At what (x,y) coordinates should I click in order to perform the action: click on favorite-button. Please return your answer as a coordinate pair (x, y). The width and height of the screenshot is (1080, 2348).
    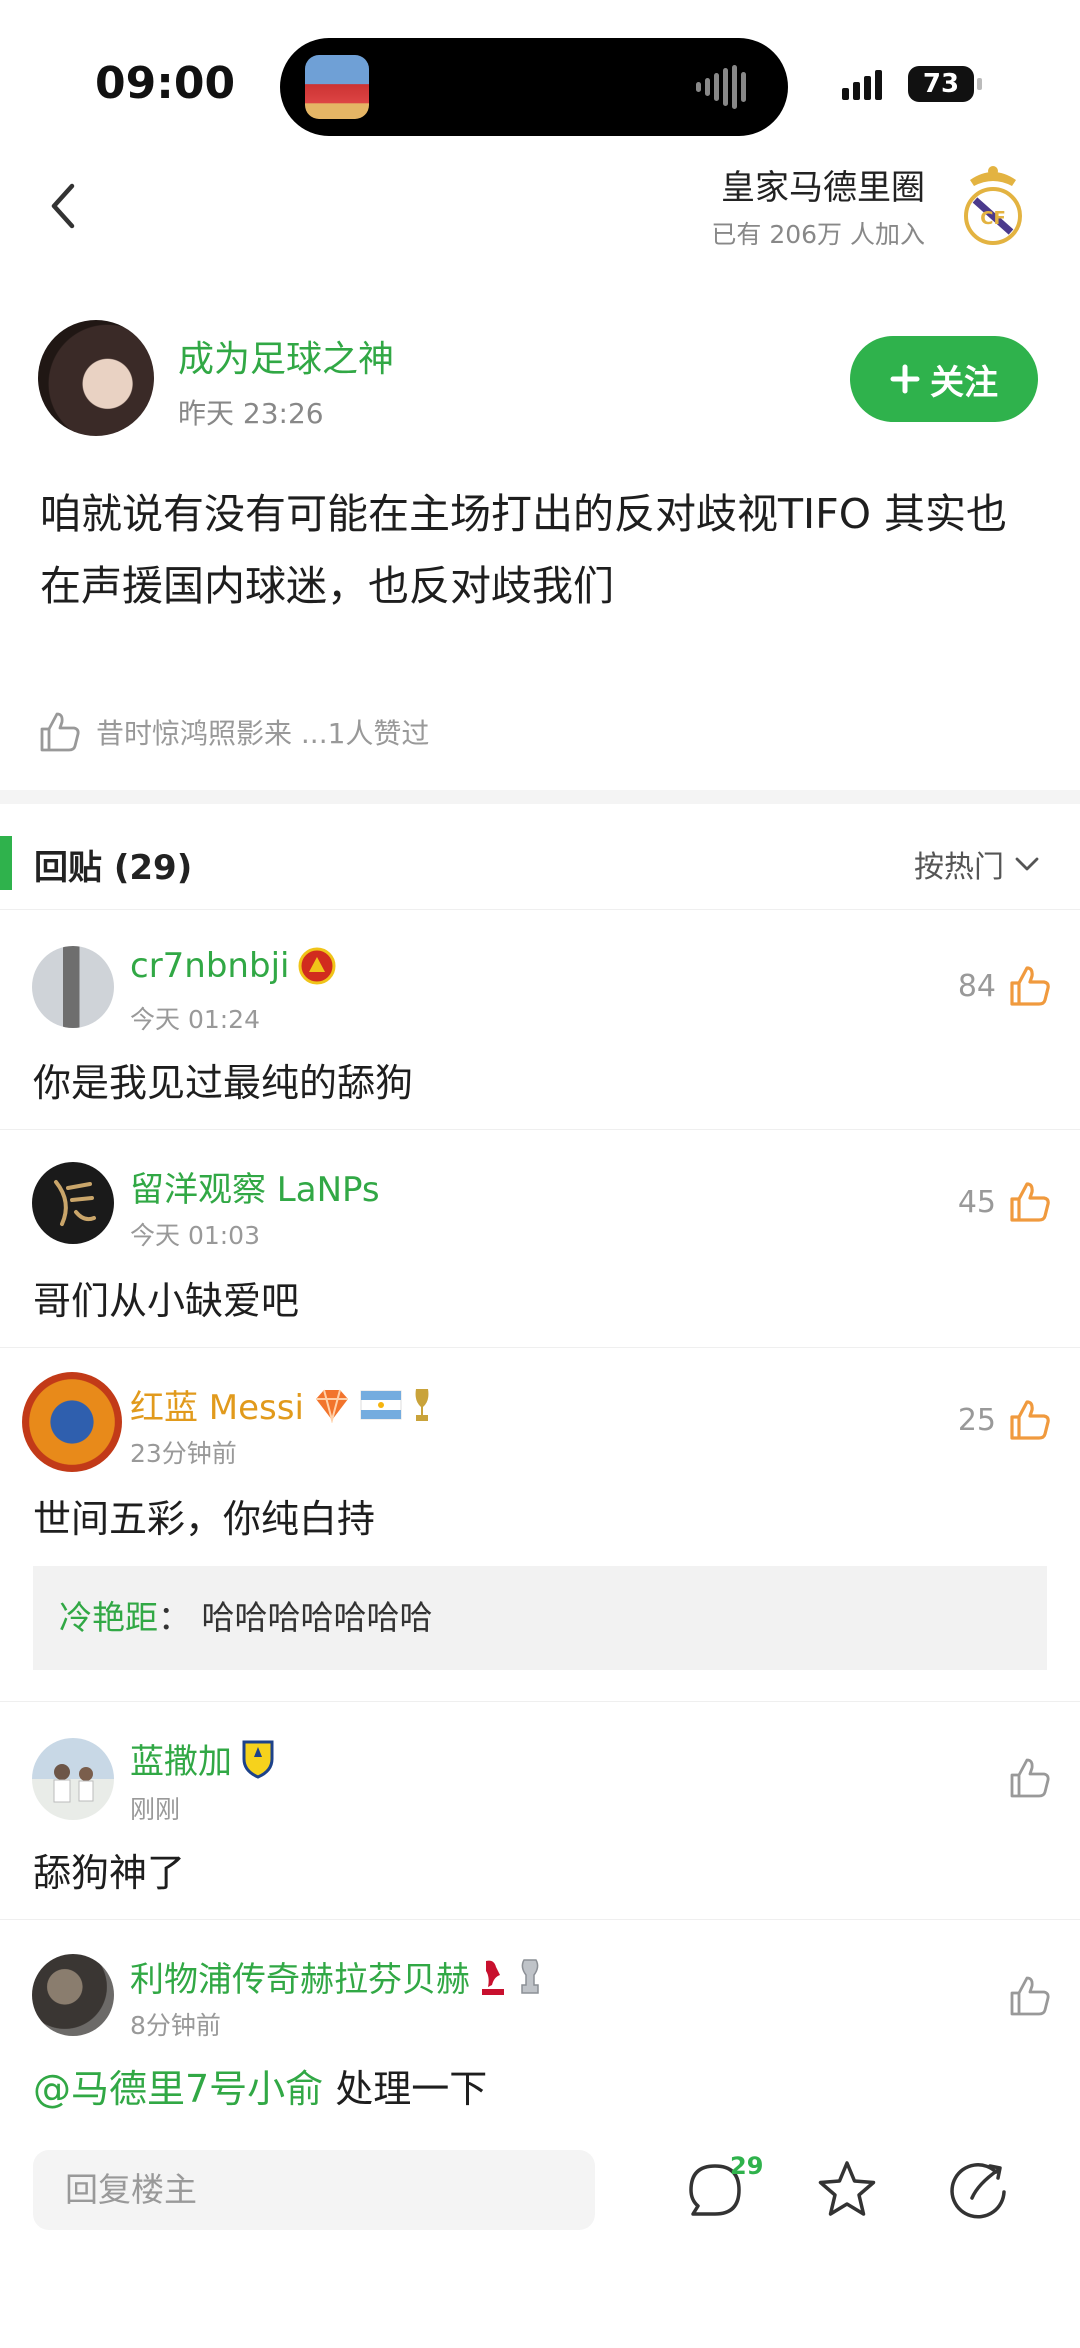
    Looking at the image, I should click on (847, 2190).